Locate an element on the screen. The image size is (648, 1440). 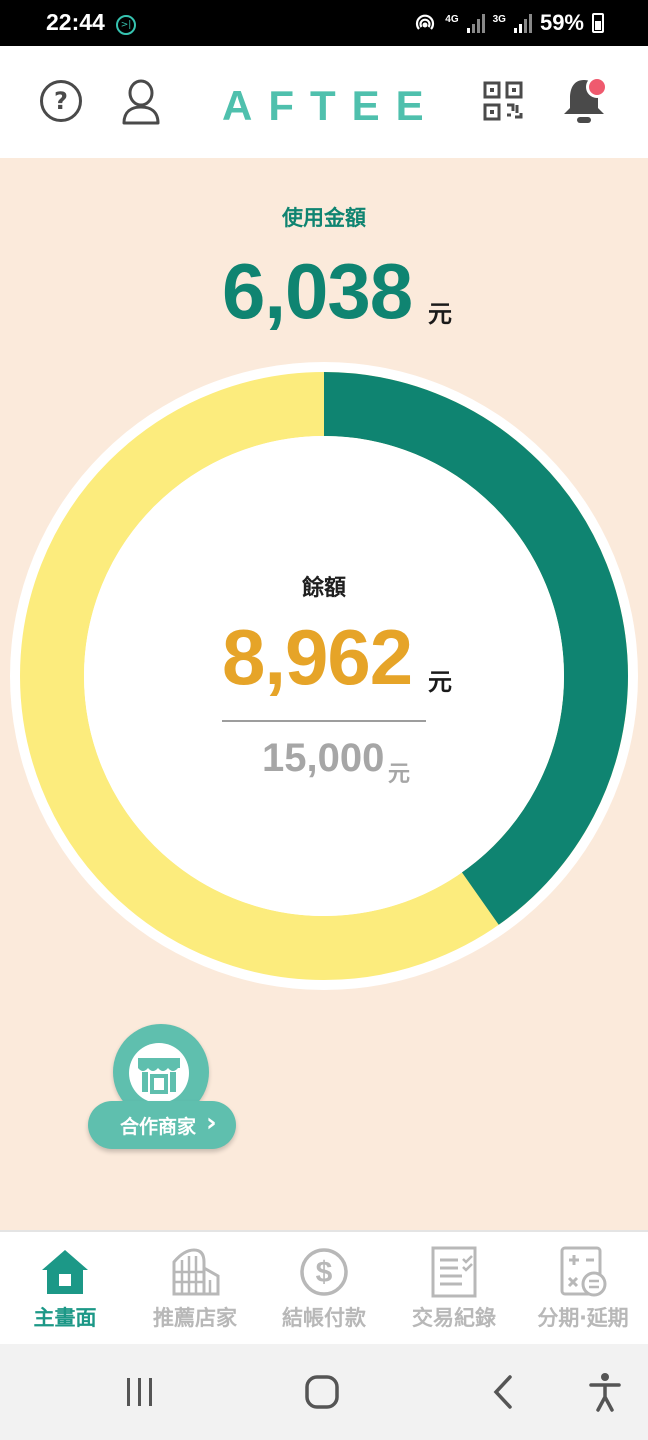
system-nav-bar is located at coordinates (324, 1392).